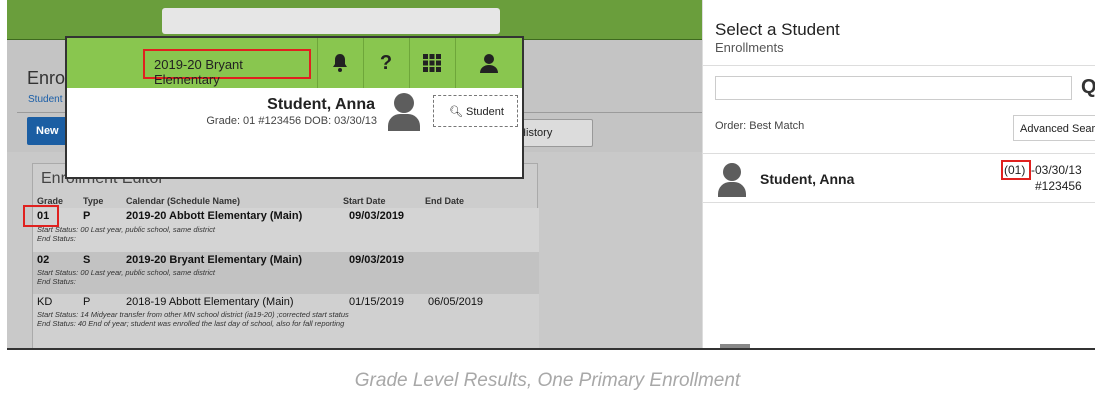  Describe the element at coordinates (93, 201) in the screenshot. I see `col-type: Type` at that location.